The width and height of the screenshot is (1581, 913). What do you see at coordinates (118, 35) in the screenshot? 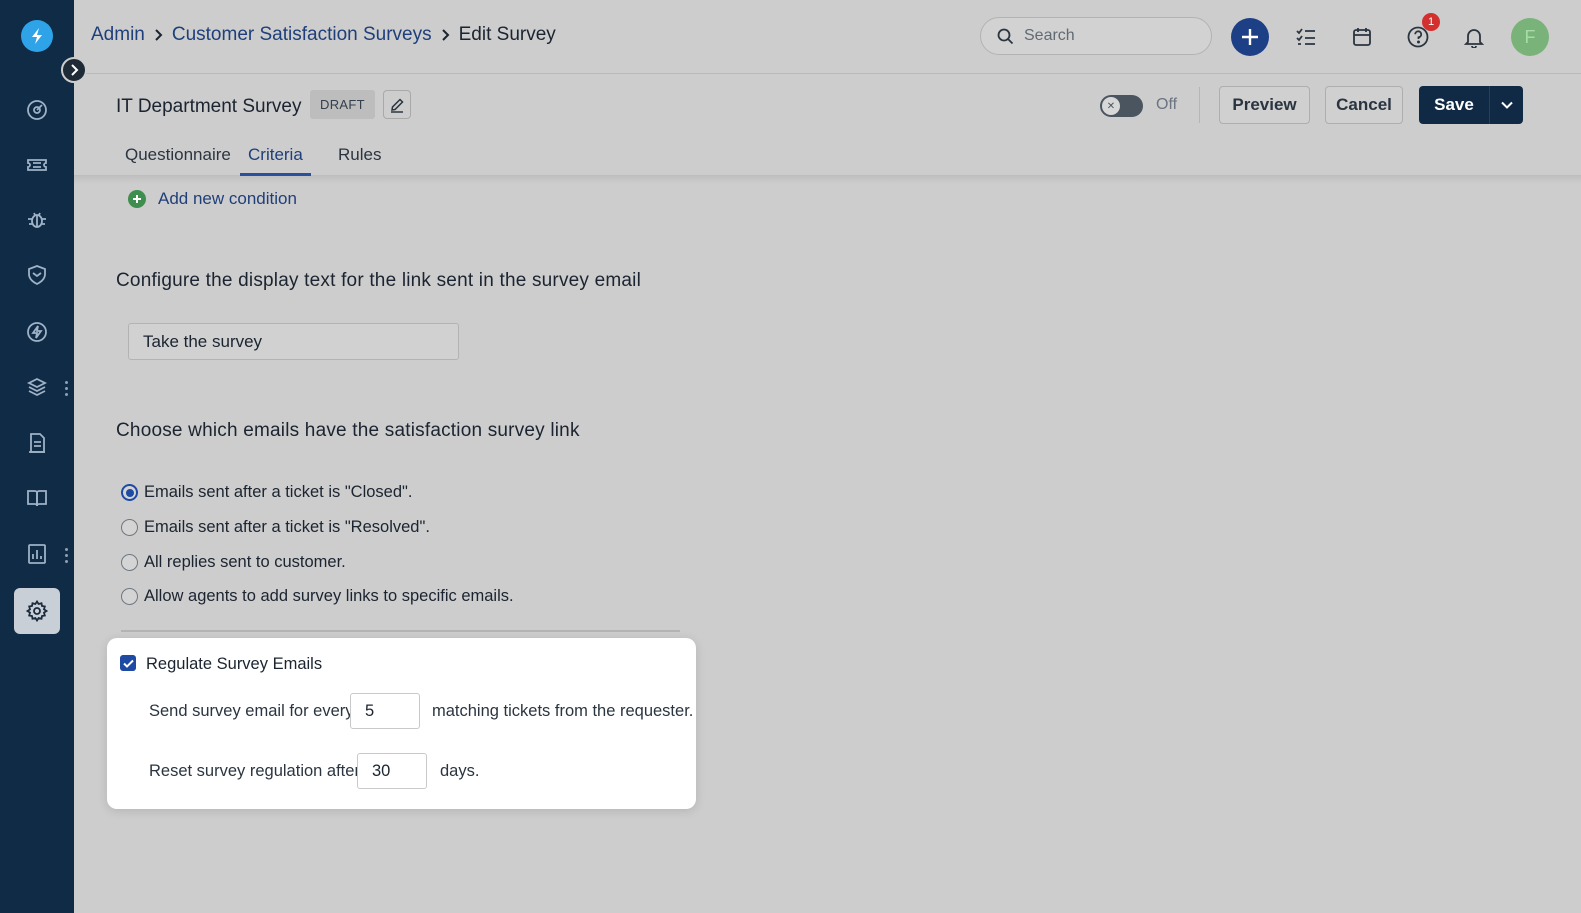
I see `breadcrumb-admin: Admin` at bounding box center [118, 35].